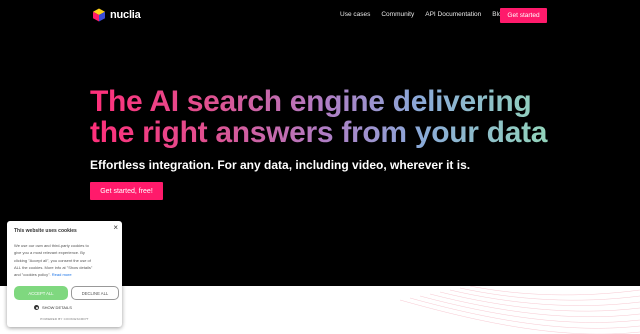 The image size is (640, 334). I want to click on get-started-button: Get started, so click(523, 15).